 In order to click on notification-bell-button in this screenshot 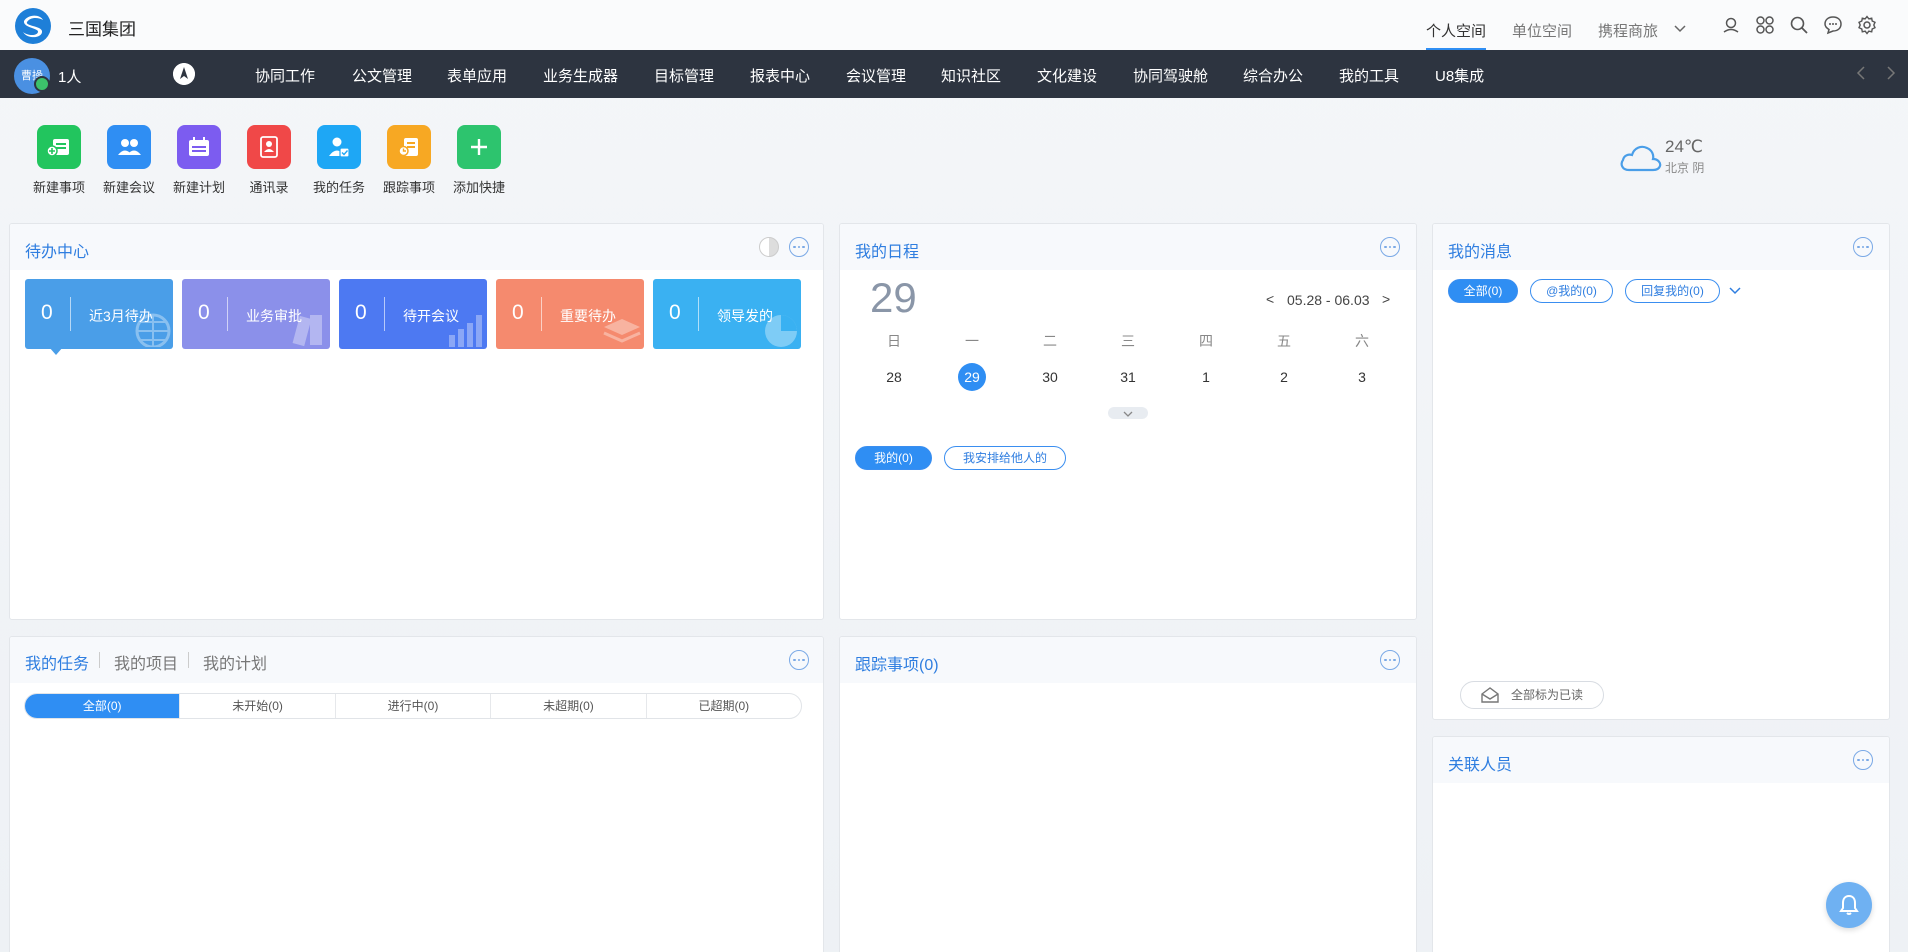, I will do `click(1849, 905)`.